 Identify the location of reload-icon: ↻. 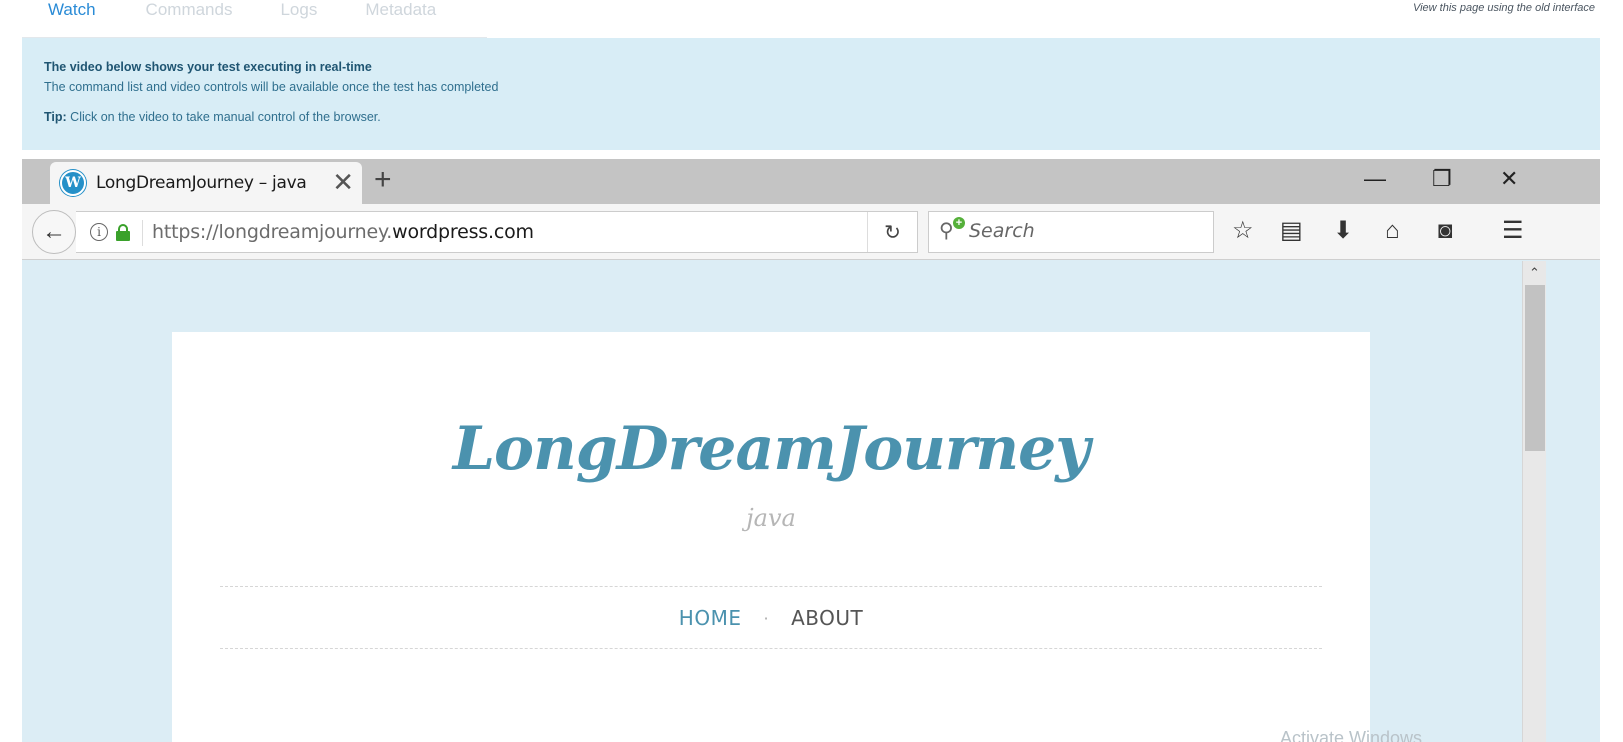
(892, 232).